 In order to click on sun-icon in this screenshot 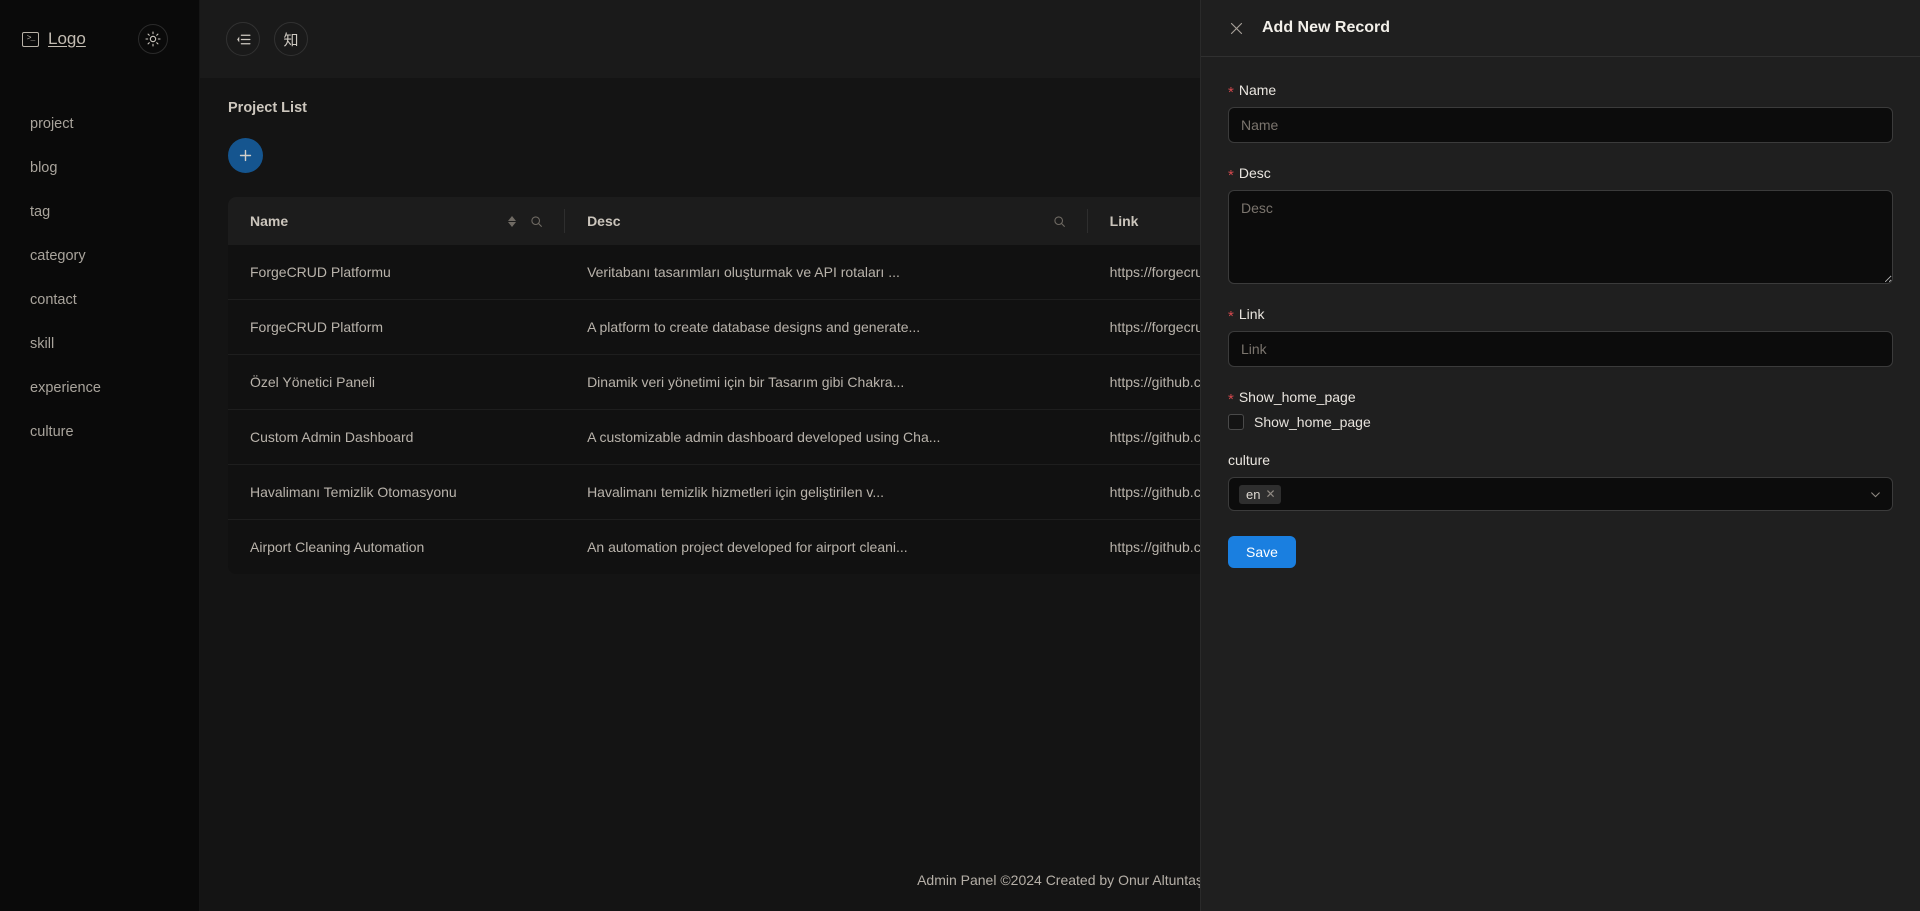, I will do `click(153, 39)`.